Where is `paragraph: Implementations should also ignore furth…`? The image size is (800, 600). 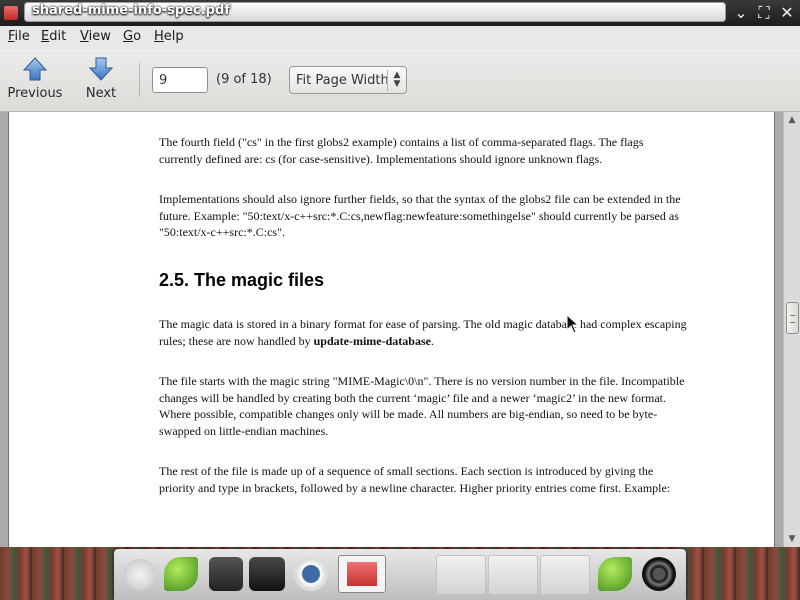 paragraph: Implementations should also ignore furth… is located at coordinates (420, 215).